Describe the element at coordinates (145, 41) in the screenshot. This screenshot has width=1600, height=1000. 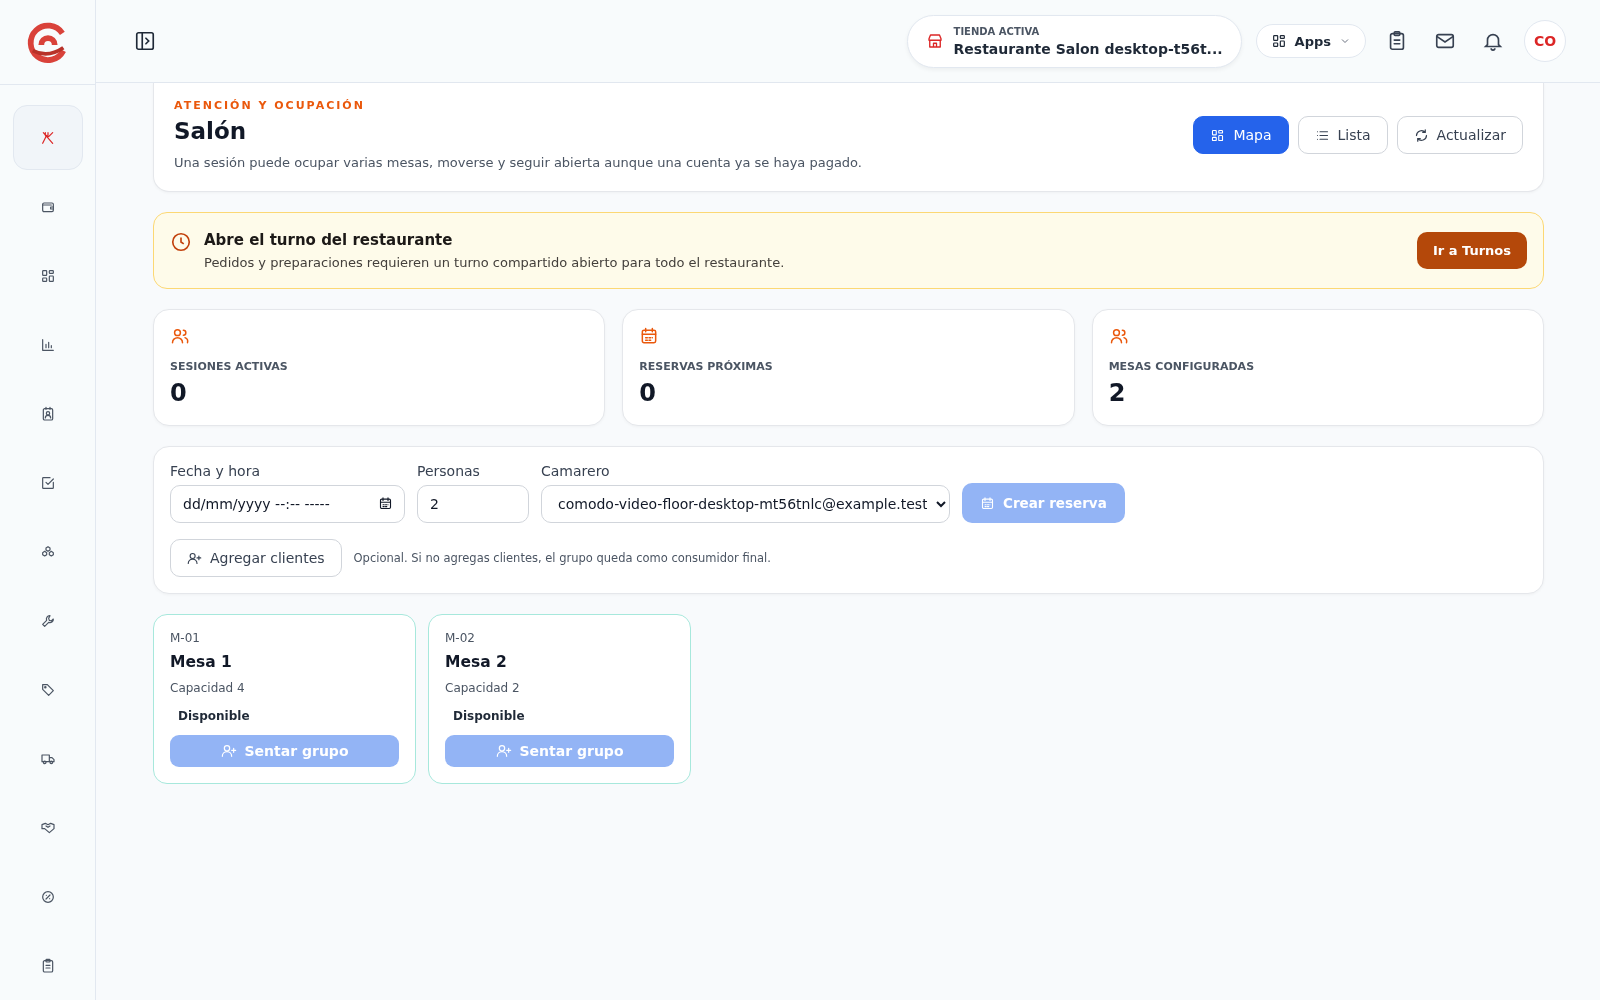
I see `sidebar-toggle-button` at that location.